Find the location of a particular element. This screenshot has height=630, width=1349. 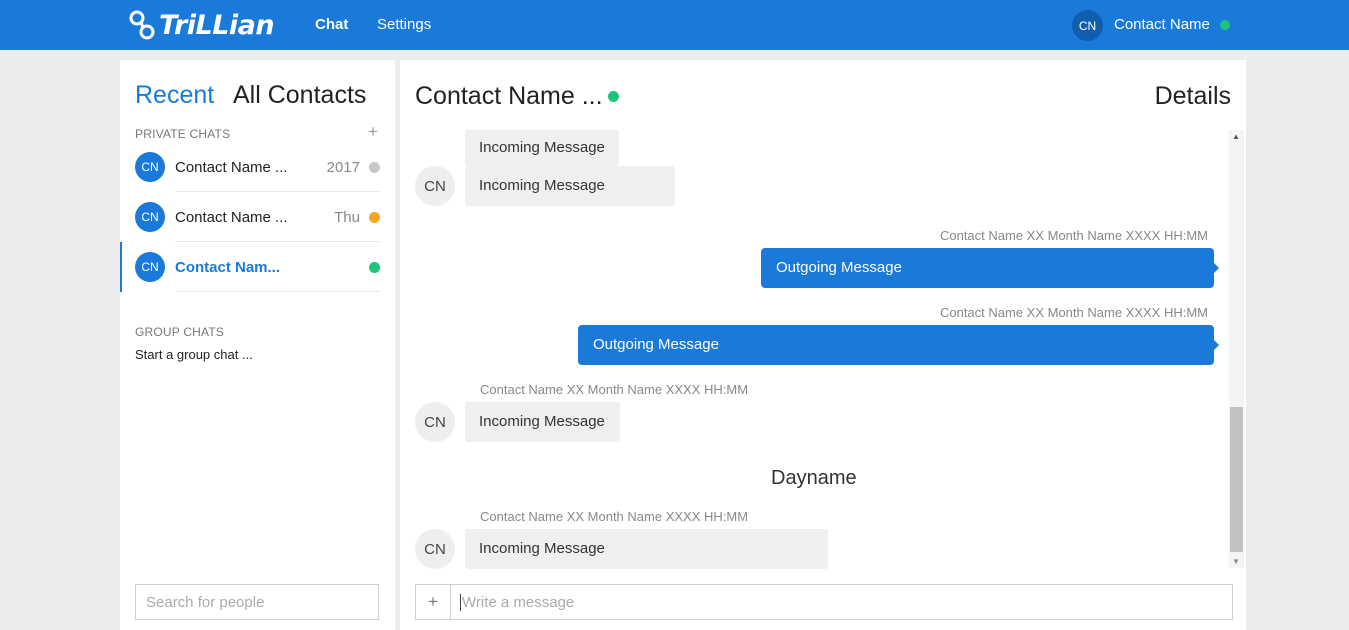

chat-list-item: CN Contact Name ... 2017 is located at coordinates (257, 167).